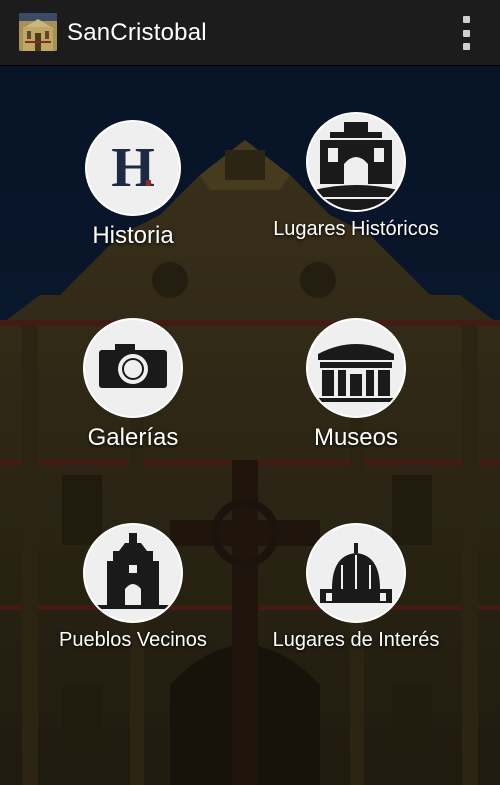  What do you see at coordinates (133, 437) in the screenshot?
I see `menu-label-galerias: Galerías` at bounding box center [133, 437].